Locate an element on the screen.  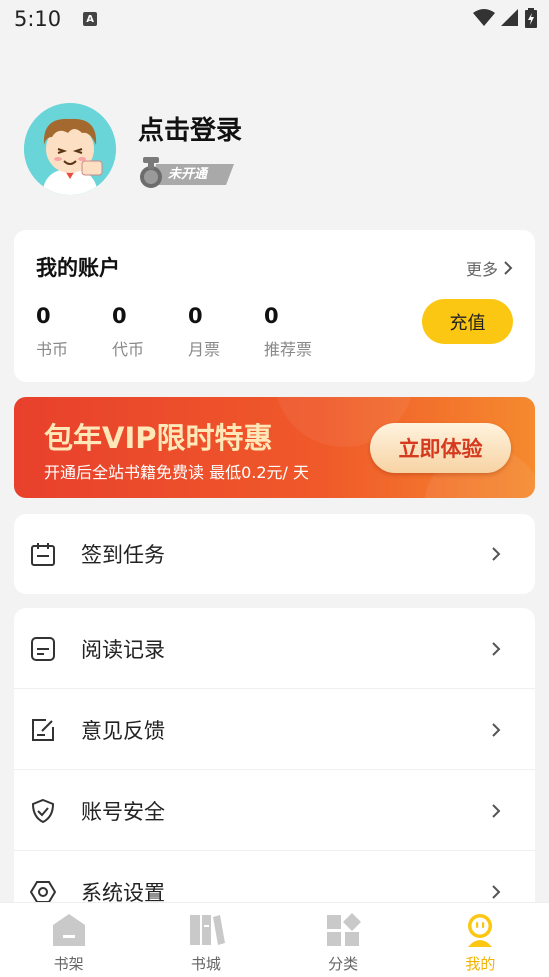
menu-label: 阅读记录 is located at coordinates (123, 649).